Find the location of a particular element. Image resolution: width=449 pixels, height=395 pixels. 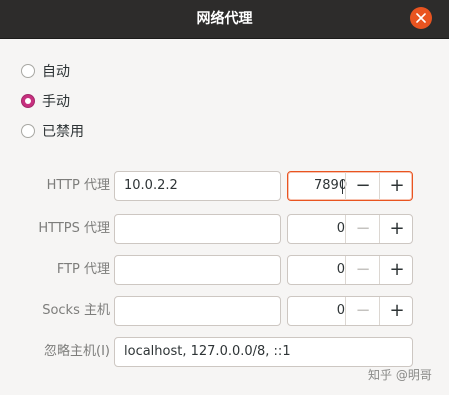

https-port-spinner: 0 − + is located at coordinates (350, 229).